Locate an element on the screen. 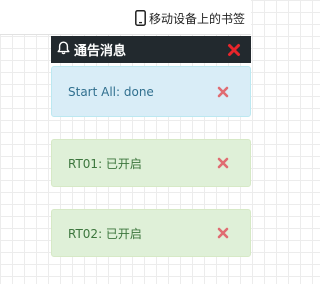 Image resolution: width=320 pixels, height=284 pixels. alert-message: Start All: done is located at coordinates (111, 91).